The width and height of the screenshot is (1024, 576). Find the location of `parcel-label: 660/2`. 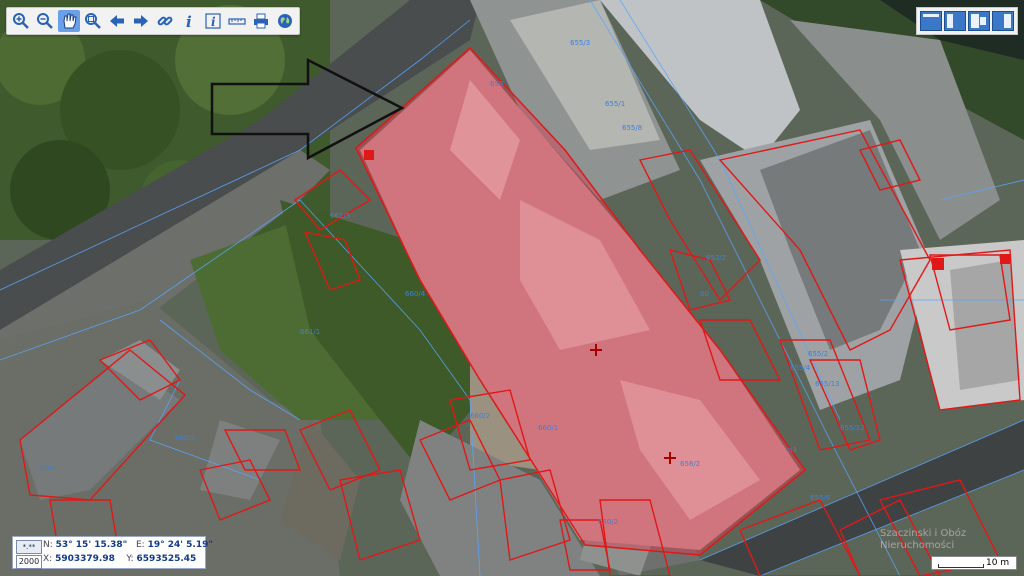

parcel-label: 660/2 is located at coordinates (480, 416).